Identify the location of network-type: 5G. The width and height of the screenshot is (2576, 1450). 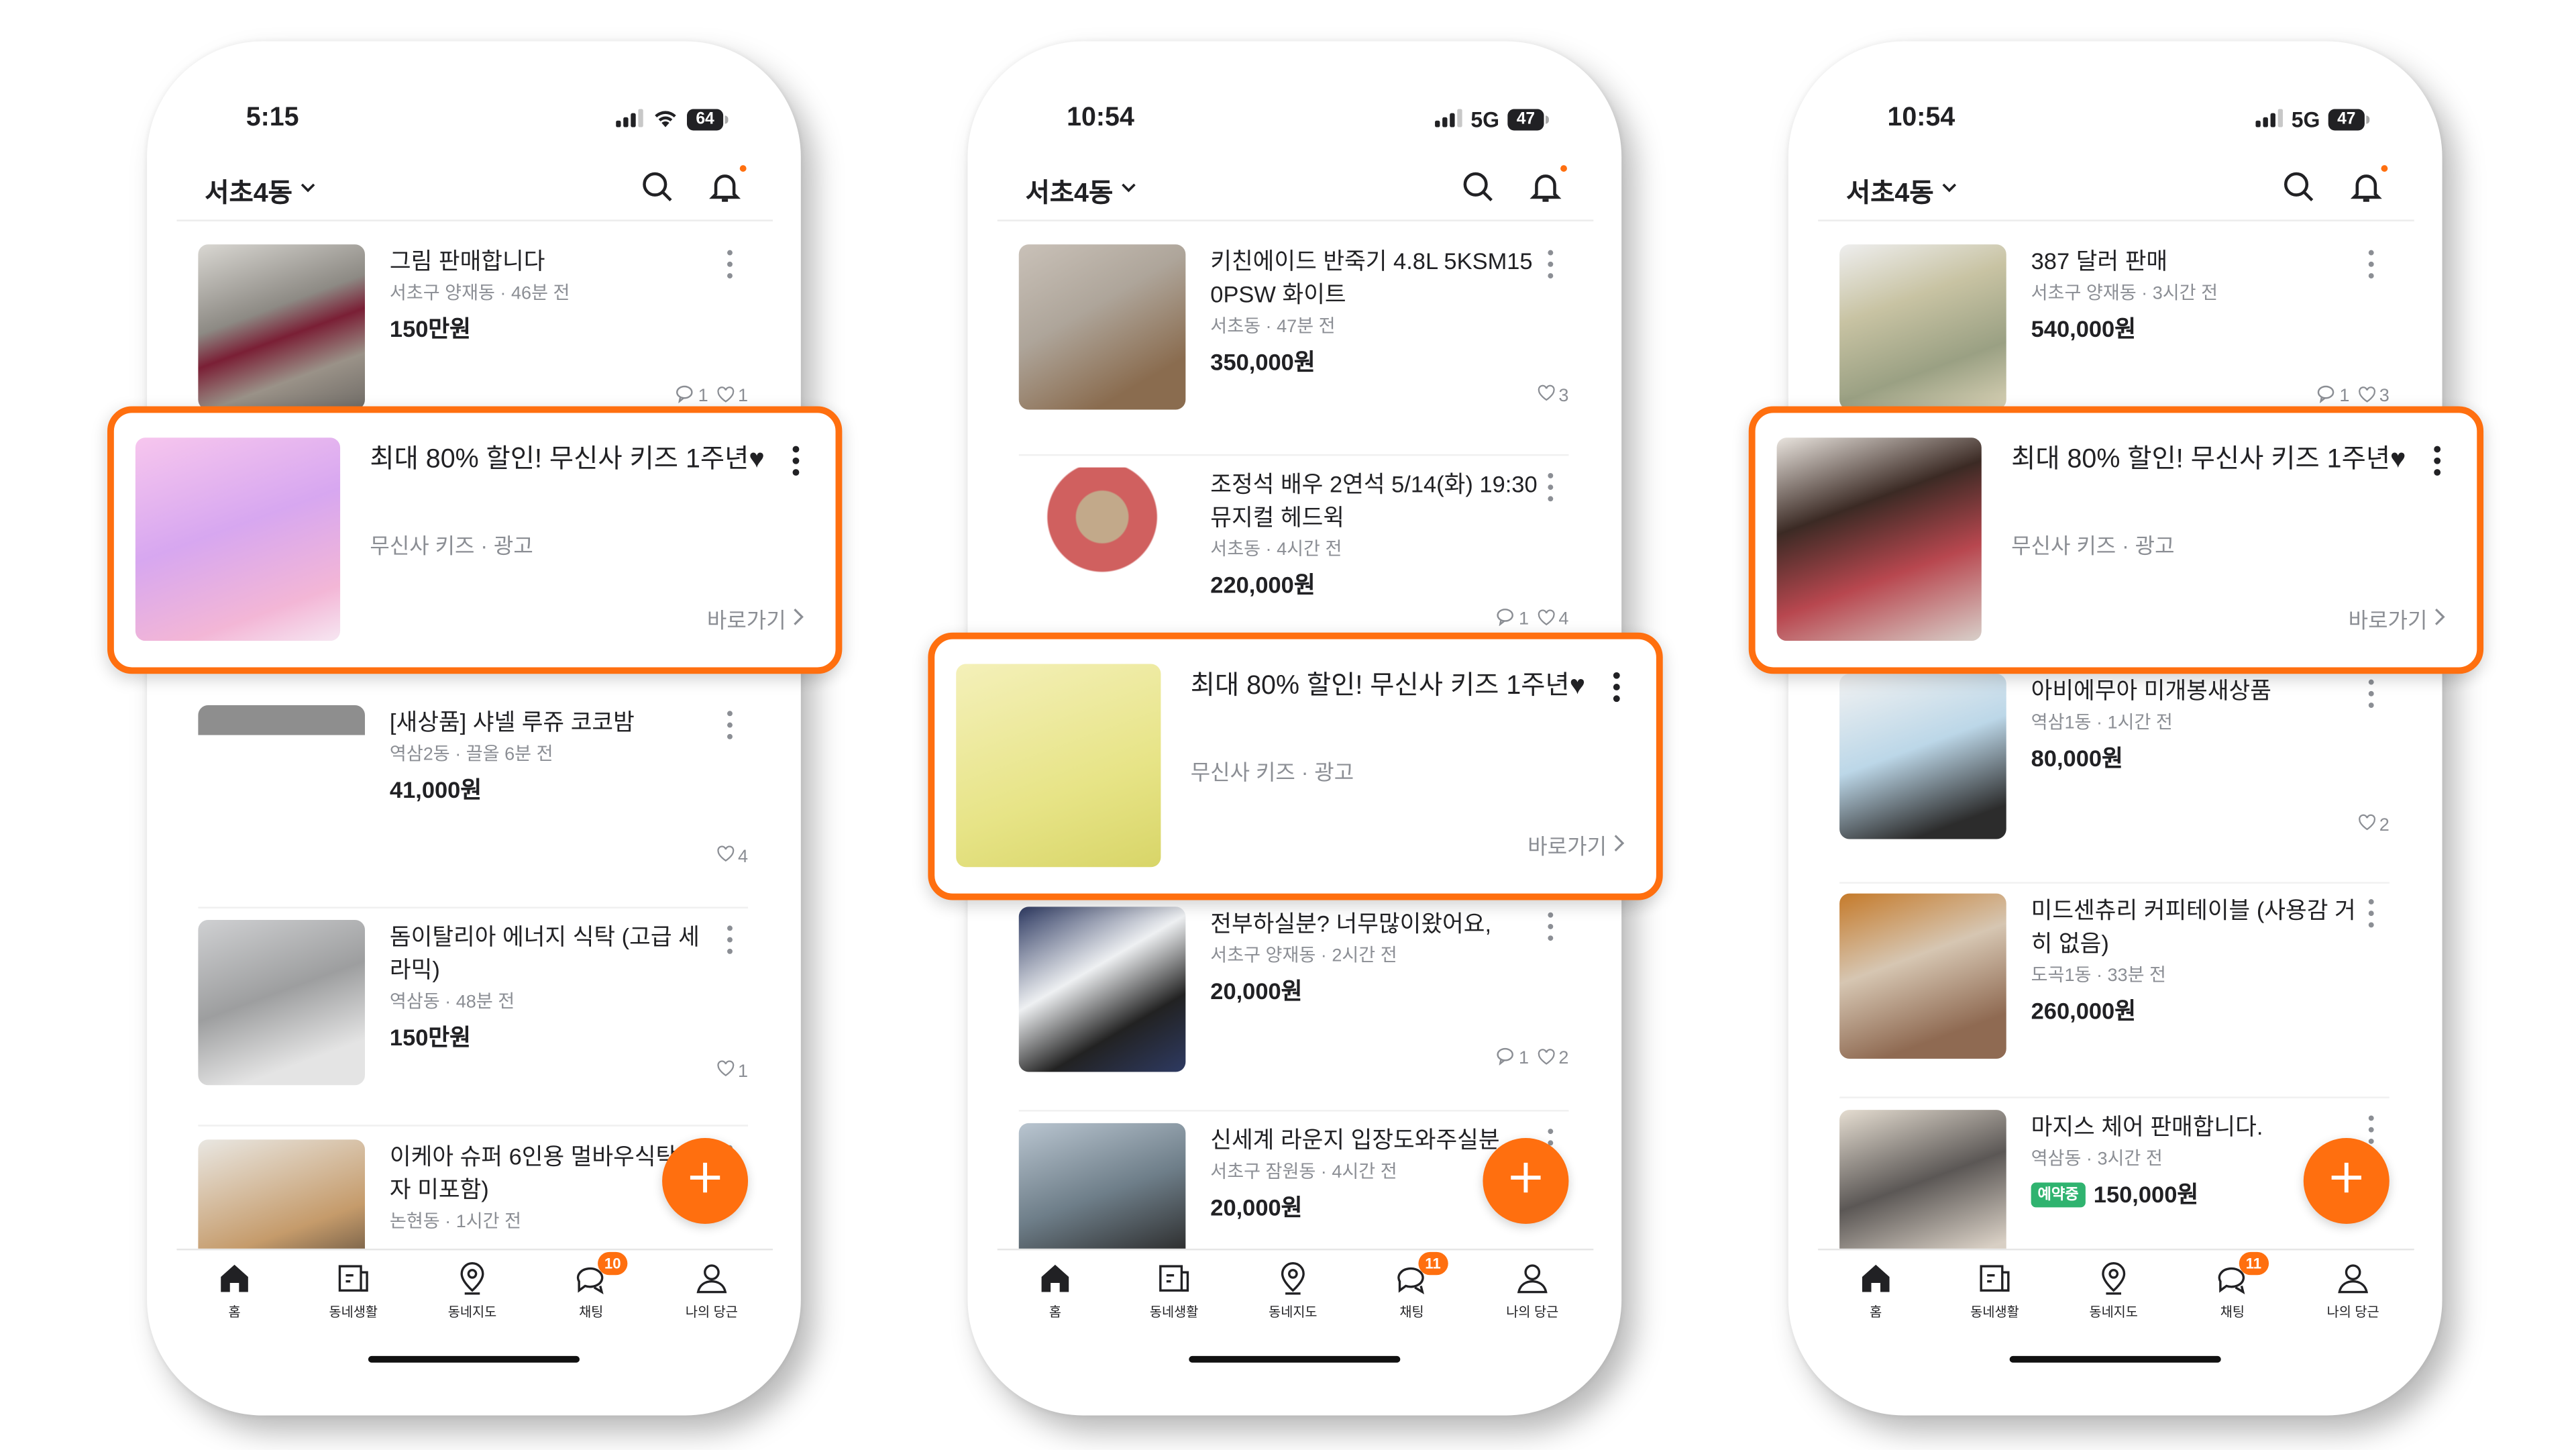
(1485, 119).